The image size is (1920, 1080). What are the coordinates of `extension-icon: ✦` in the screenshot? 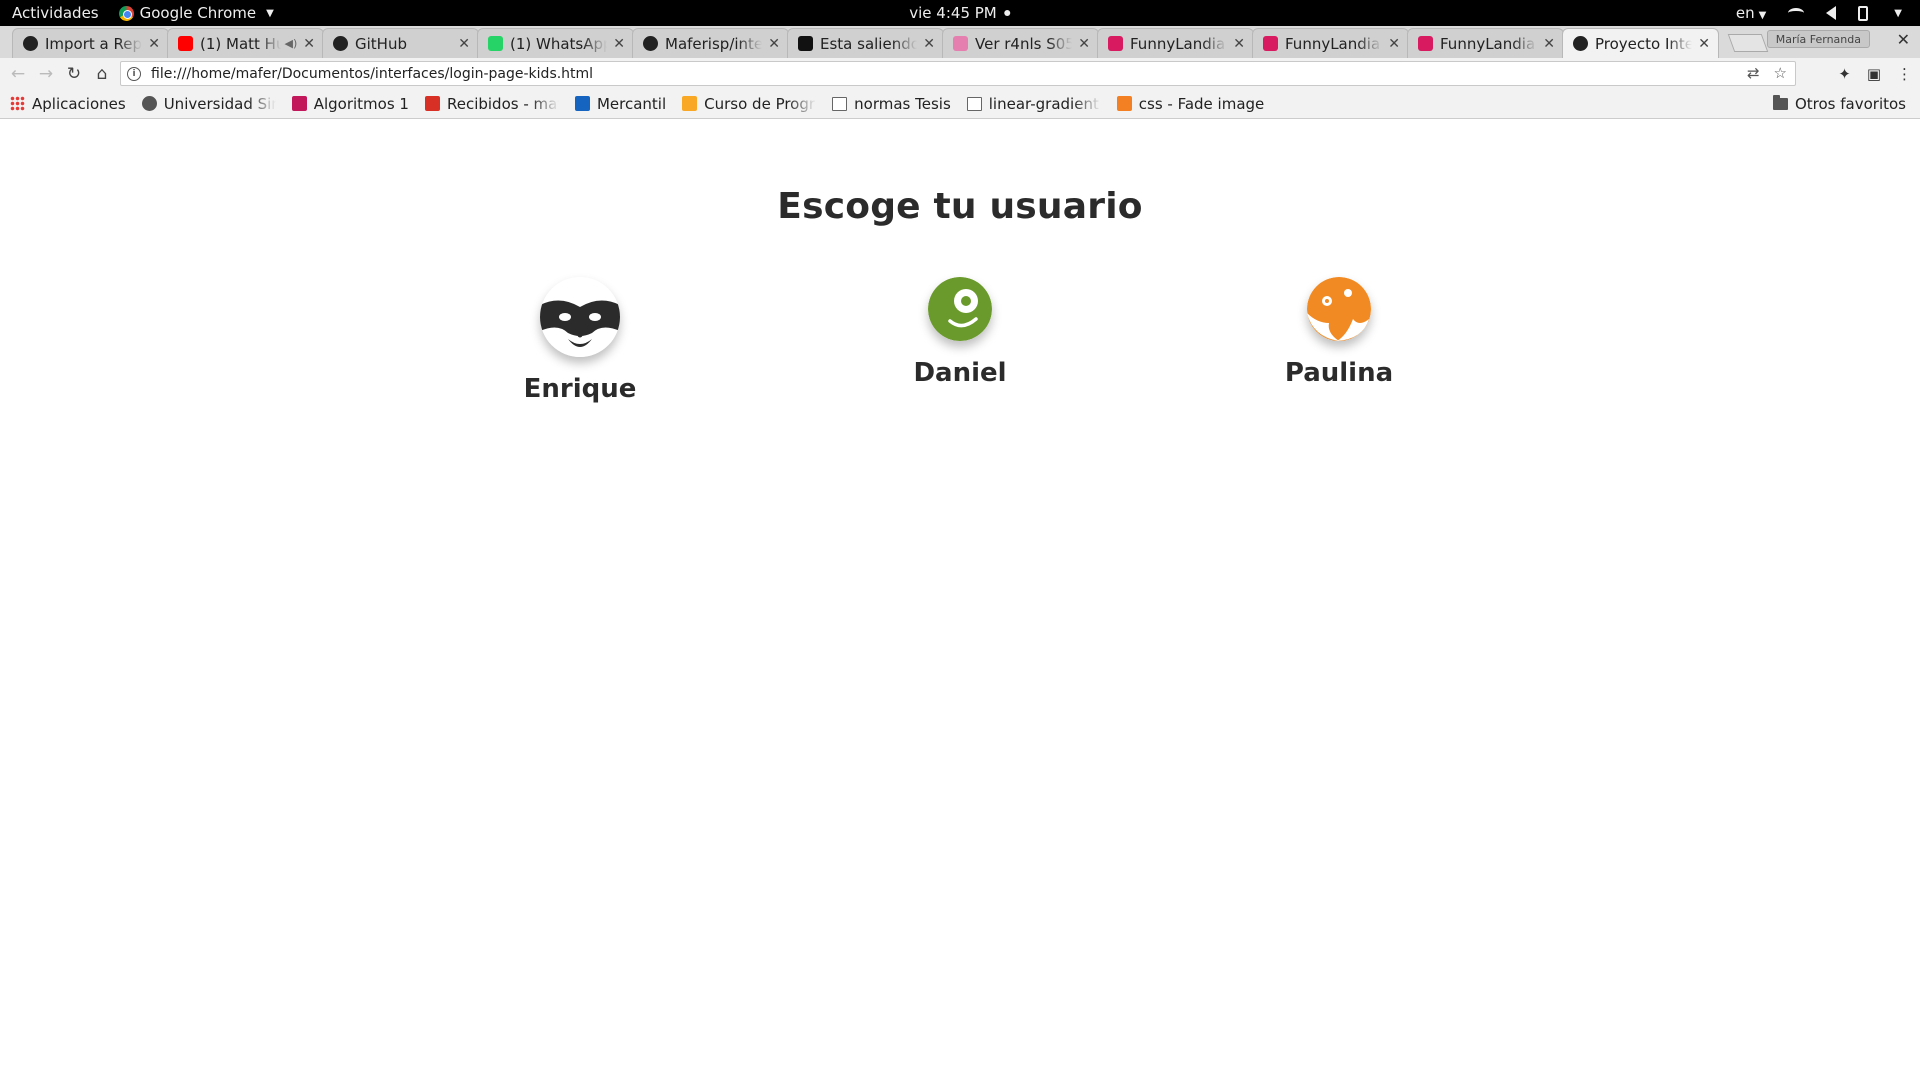 It's located at (1844, 74).